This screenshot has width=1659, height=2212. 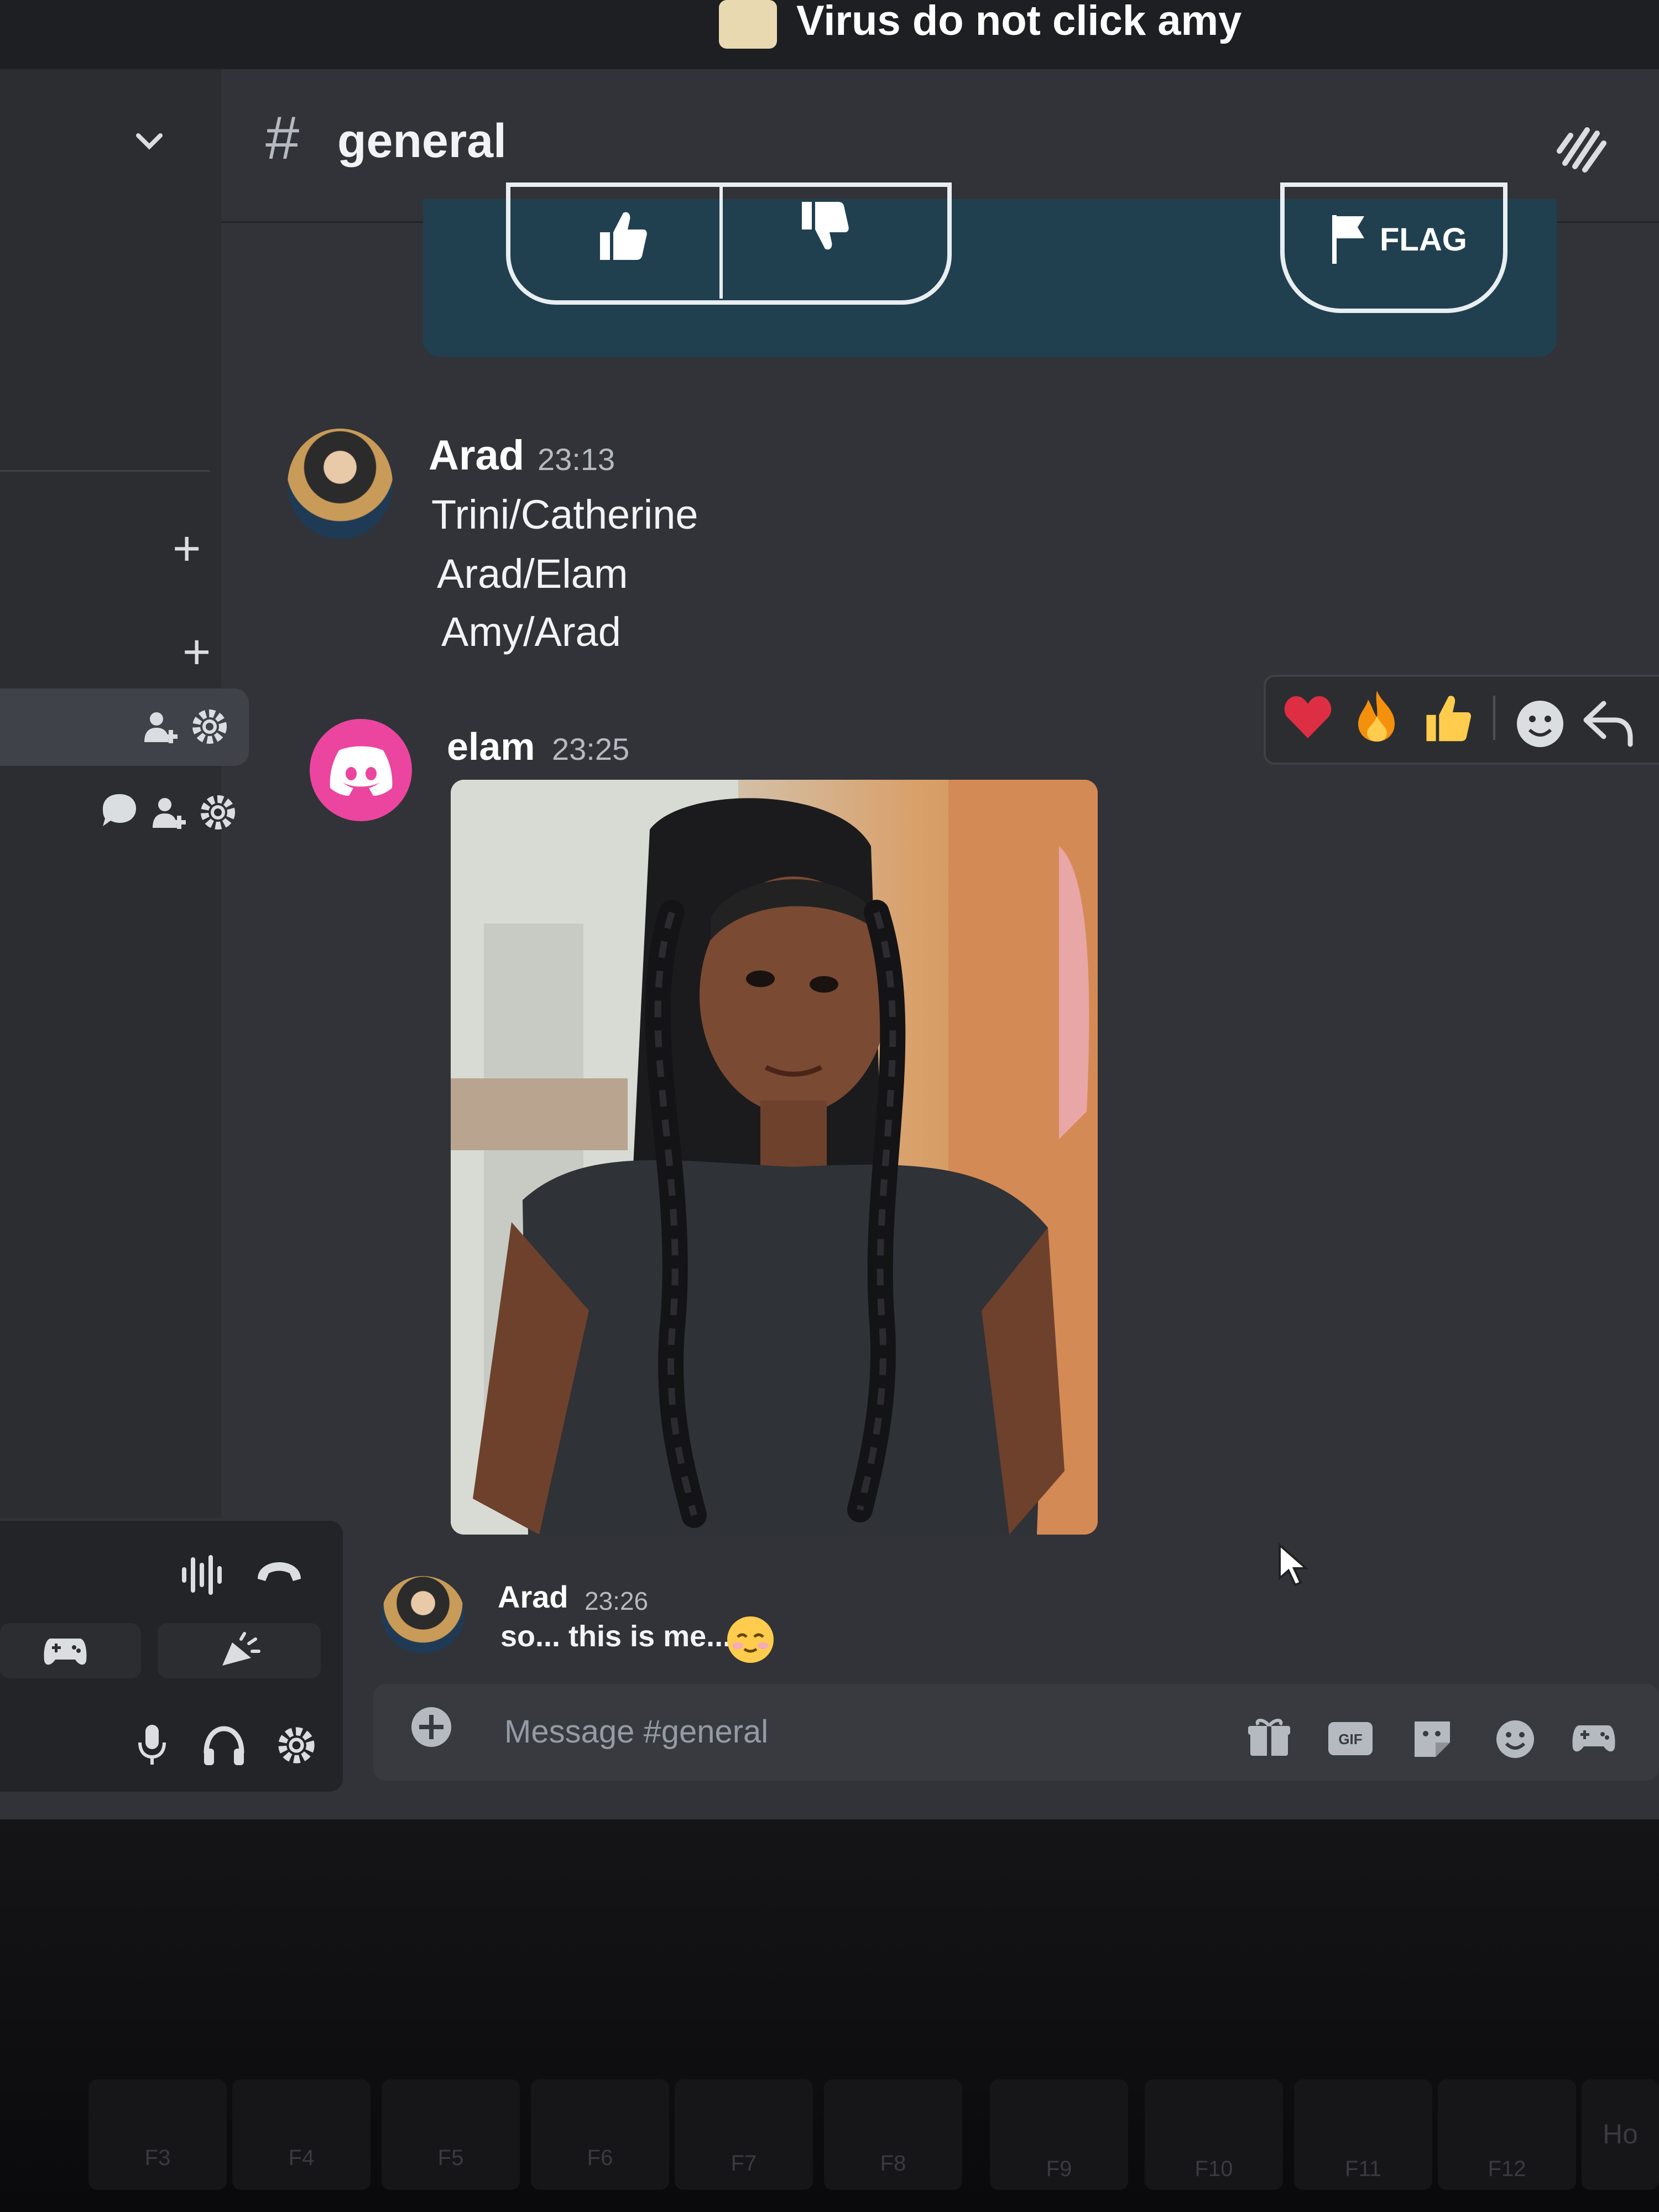 I want to click on threads-icon, so click(x=1582, y=147).